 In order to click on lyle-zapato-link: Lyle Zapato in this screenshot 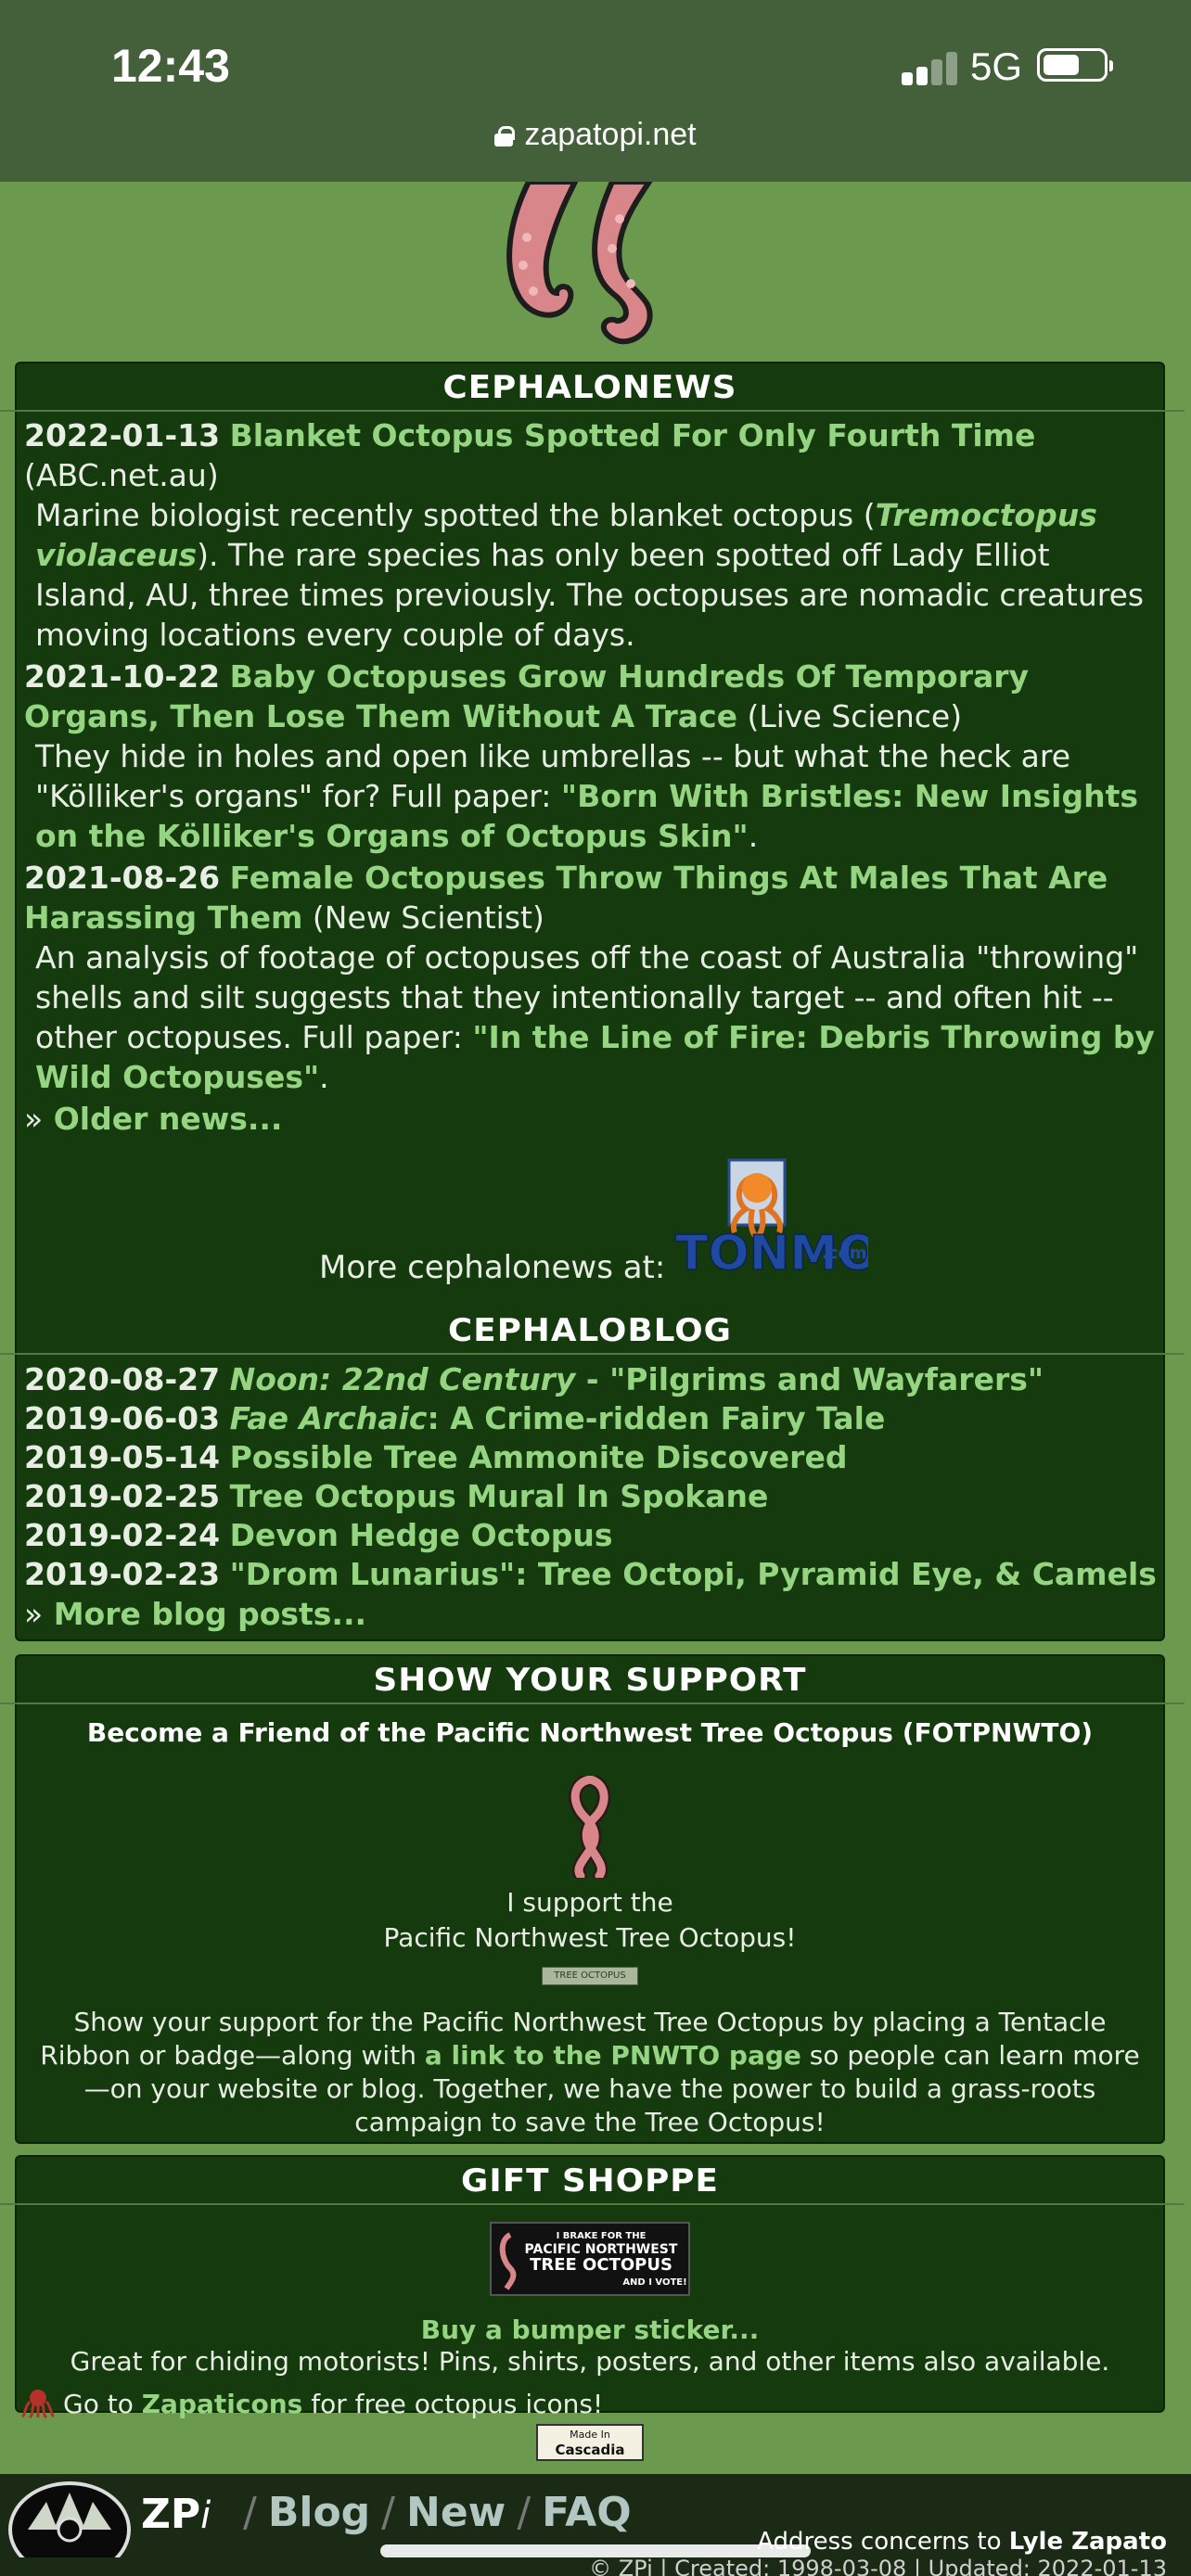, I will do `click(1088, 2542)`.